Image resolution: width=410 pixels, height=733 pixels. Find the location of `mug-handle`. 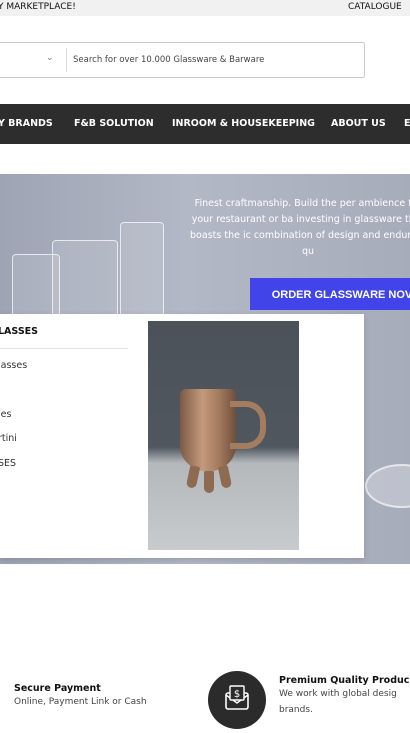

mug-handle is located at coordinates (248, 425).